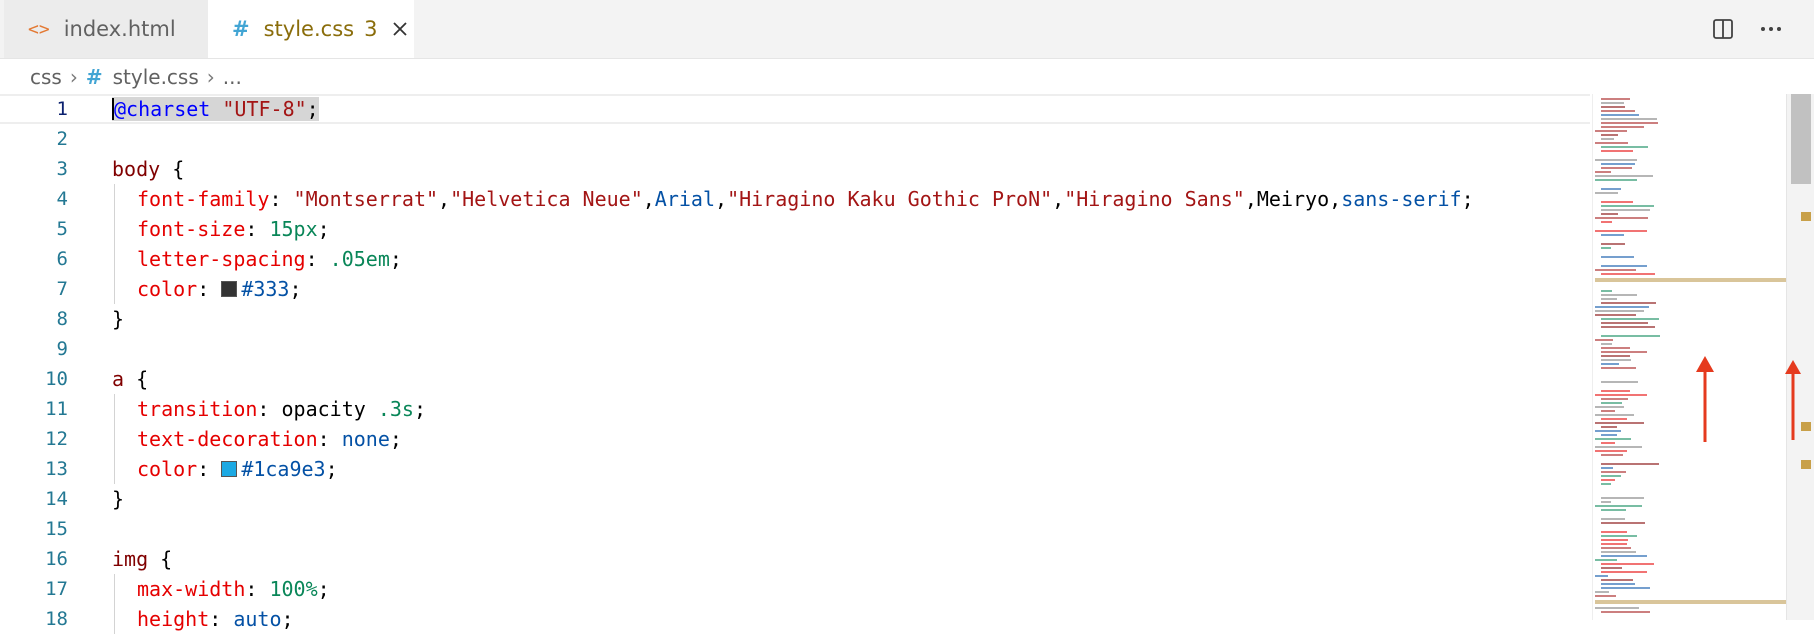 This screenshot has height=634, width=1814. I want to click on line-number: 1, so click(62, 109).